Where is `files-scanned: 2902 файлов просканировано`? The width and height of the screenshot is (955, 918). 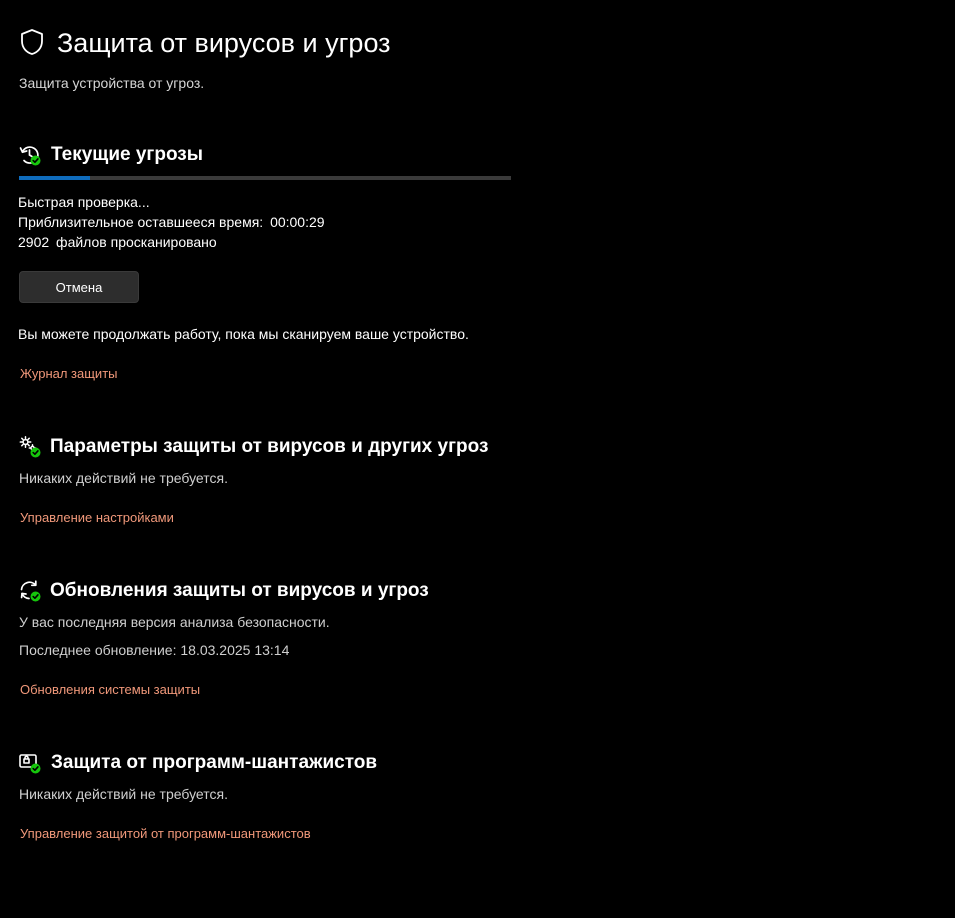 files-scanned: 2902 файлов просканировано is located at coordinates (117, 242).